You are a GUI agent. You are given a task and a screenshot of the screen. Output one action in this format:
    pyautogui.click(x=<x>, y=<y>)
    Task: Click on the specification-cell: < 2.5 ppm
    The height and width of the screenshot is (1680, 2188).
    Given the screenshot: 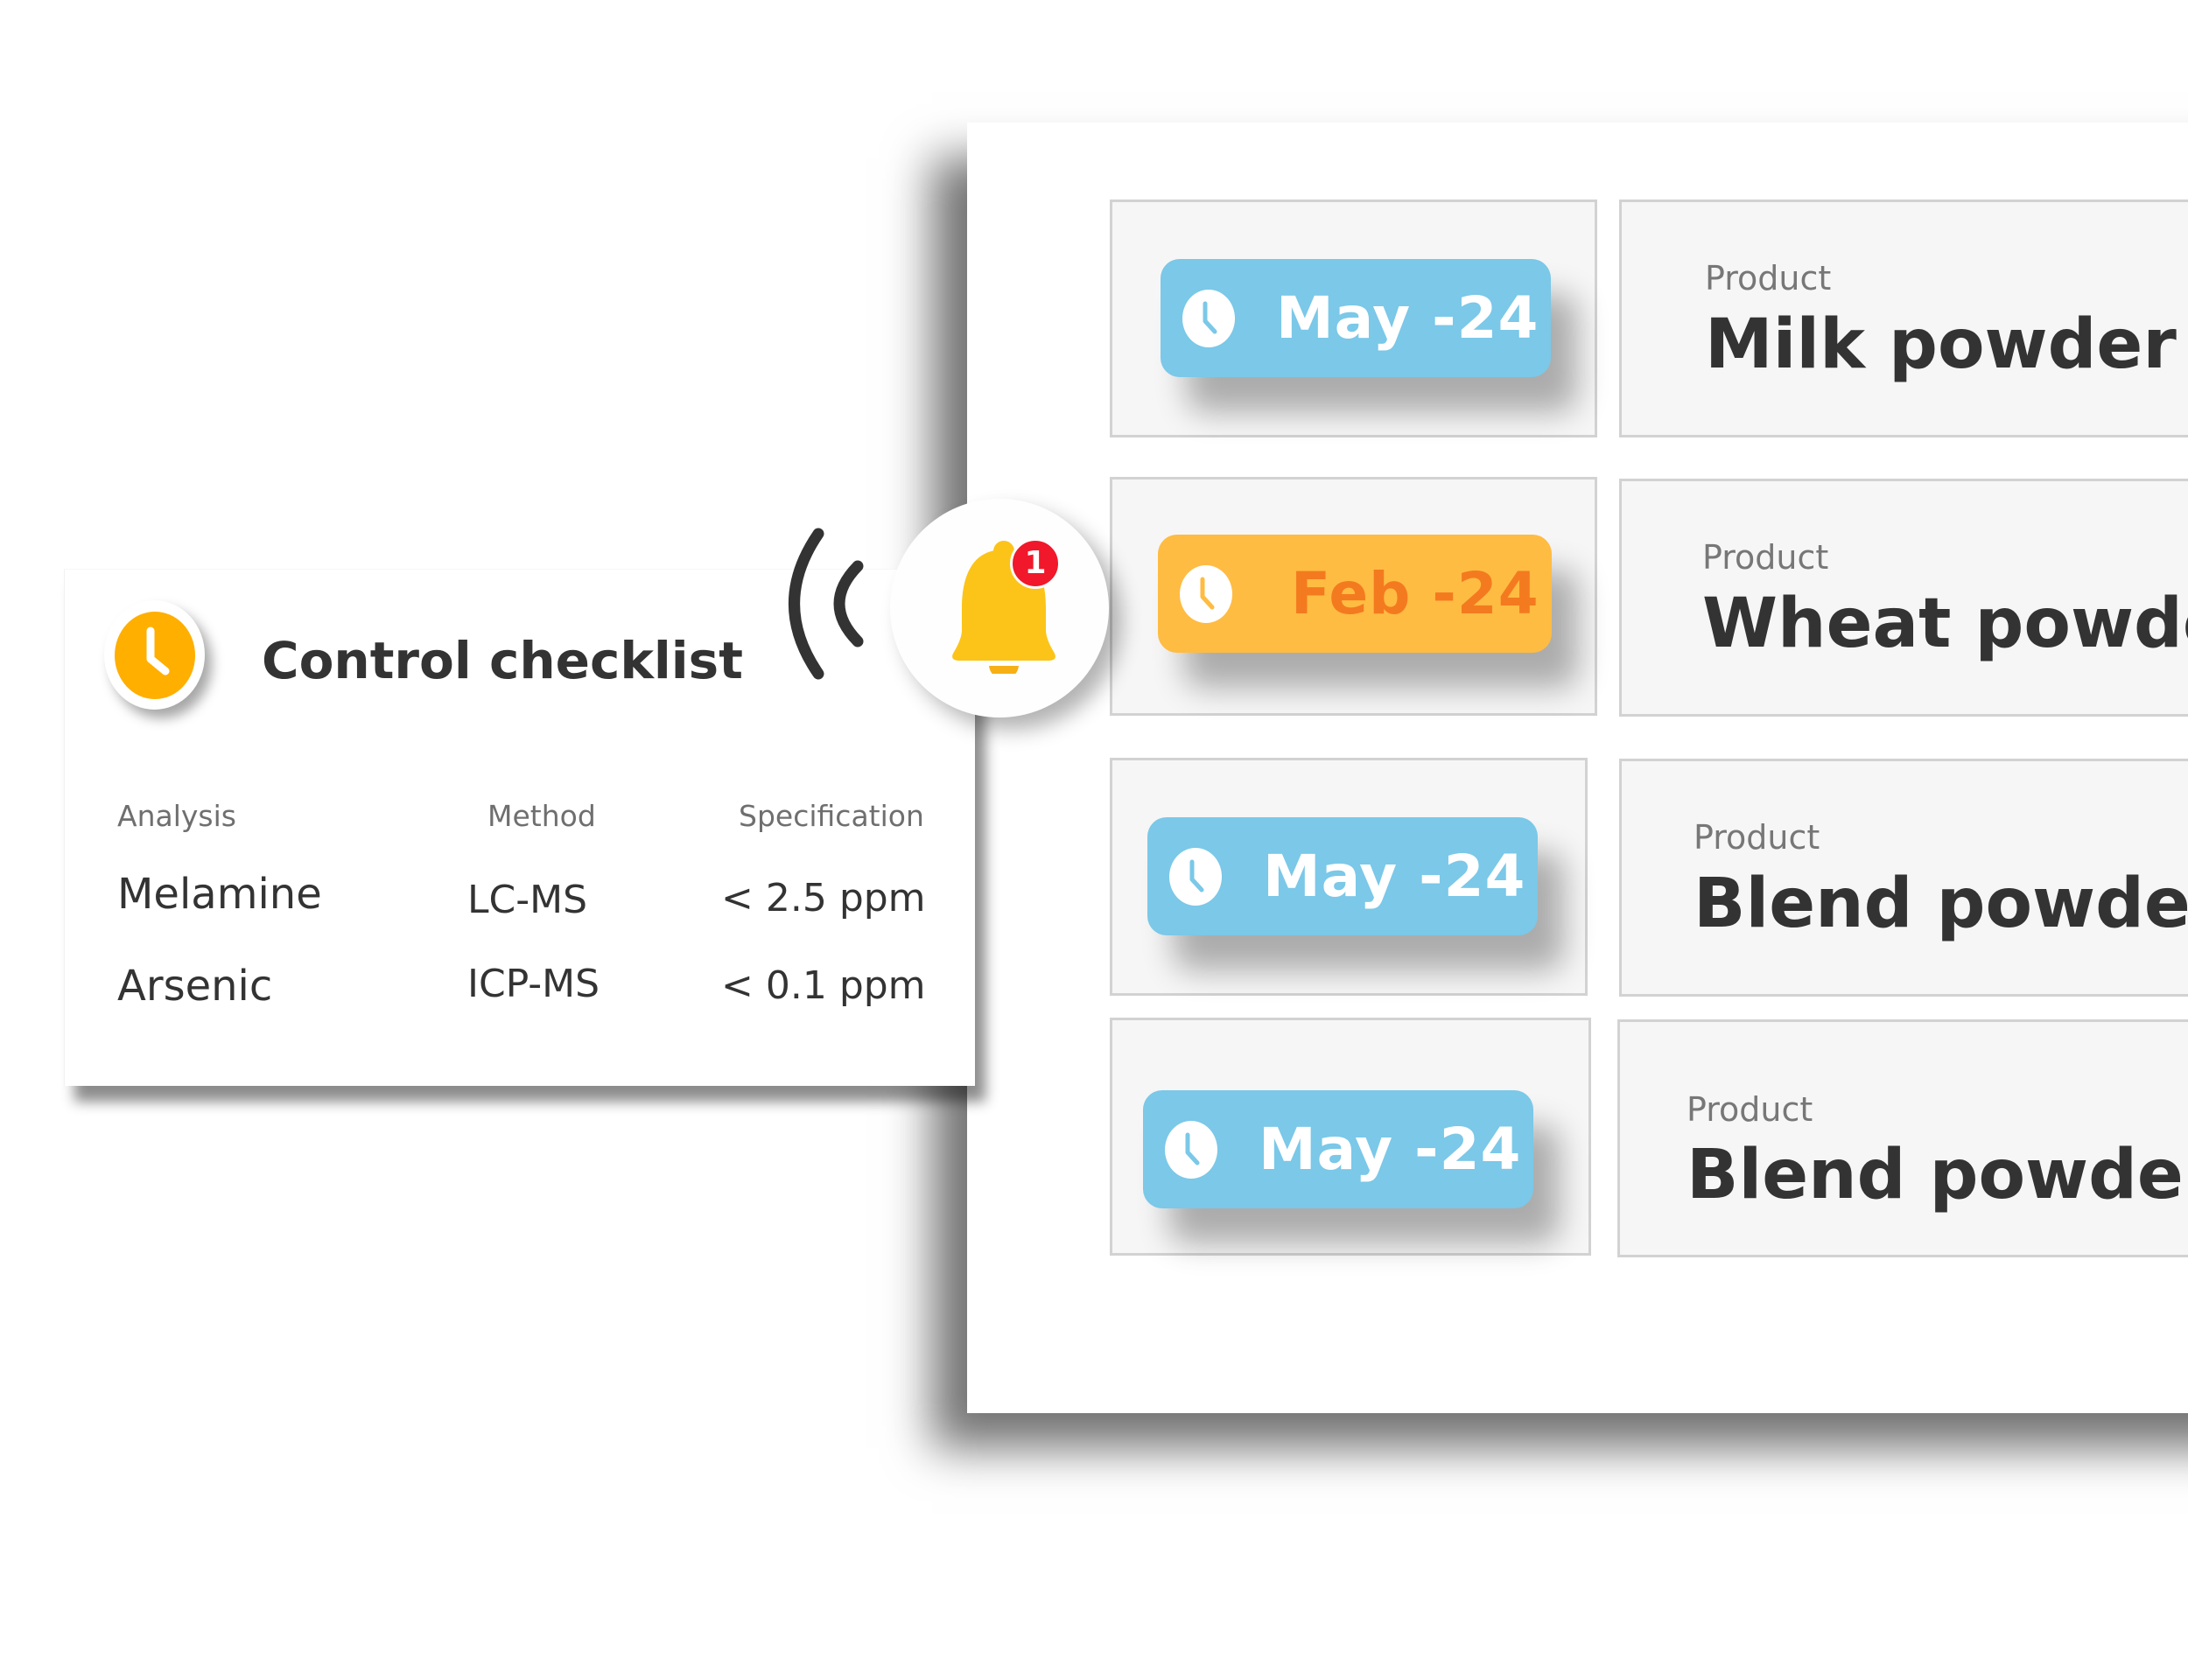 What is the action you would take?
    pyautogui.click(x=823, y=898)
    